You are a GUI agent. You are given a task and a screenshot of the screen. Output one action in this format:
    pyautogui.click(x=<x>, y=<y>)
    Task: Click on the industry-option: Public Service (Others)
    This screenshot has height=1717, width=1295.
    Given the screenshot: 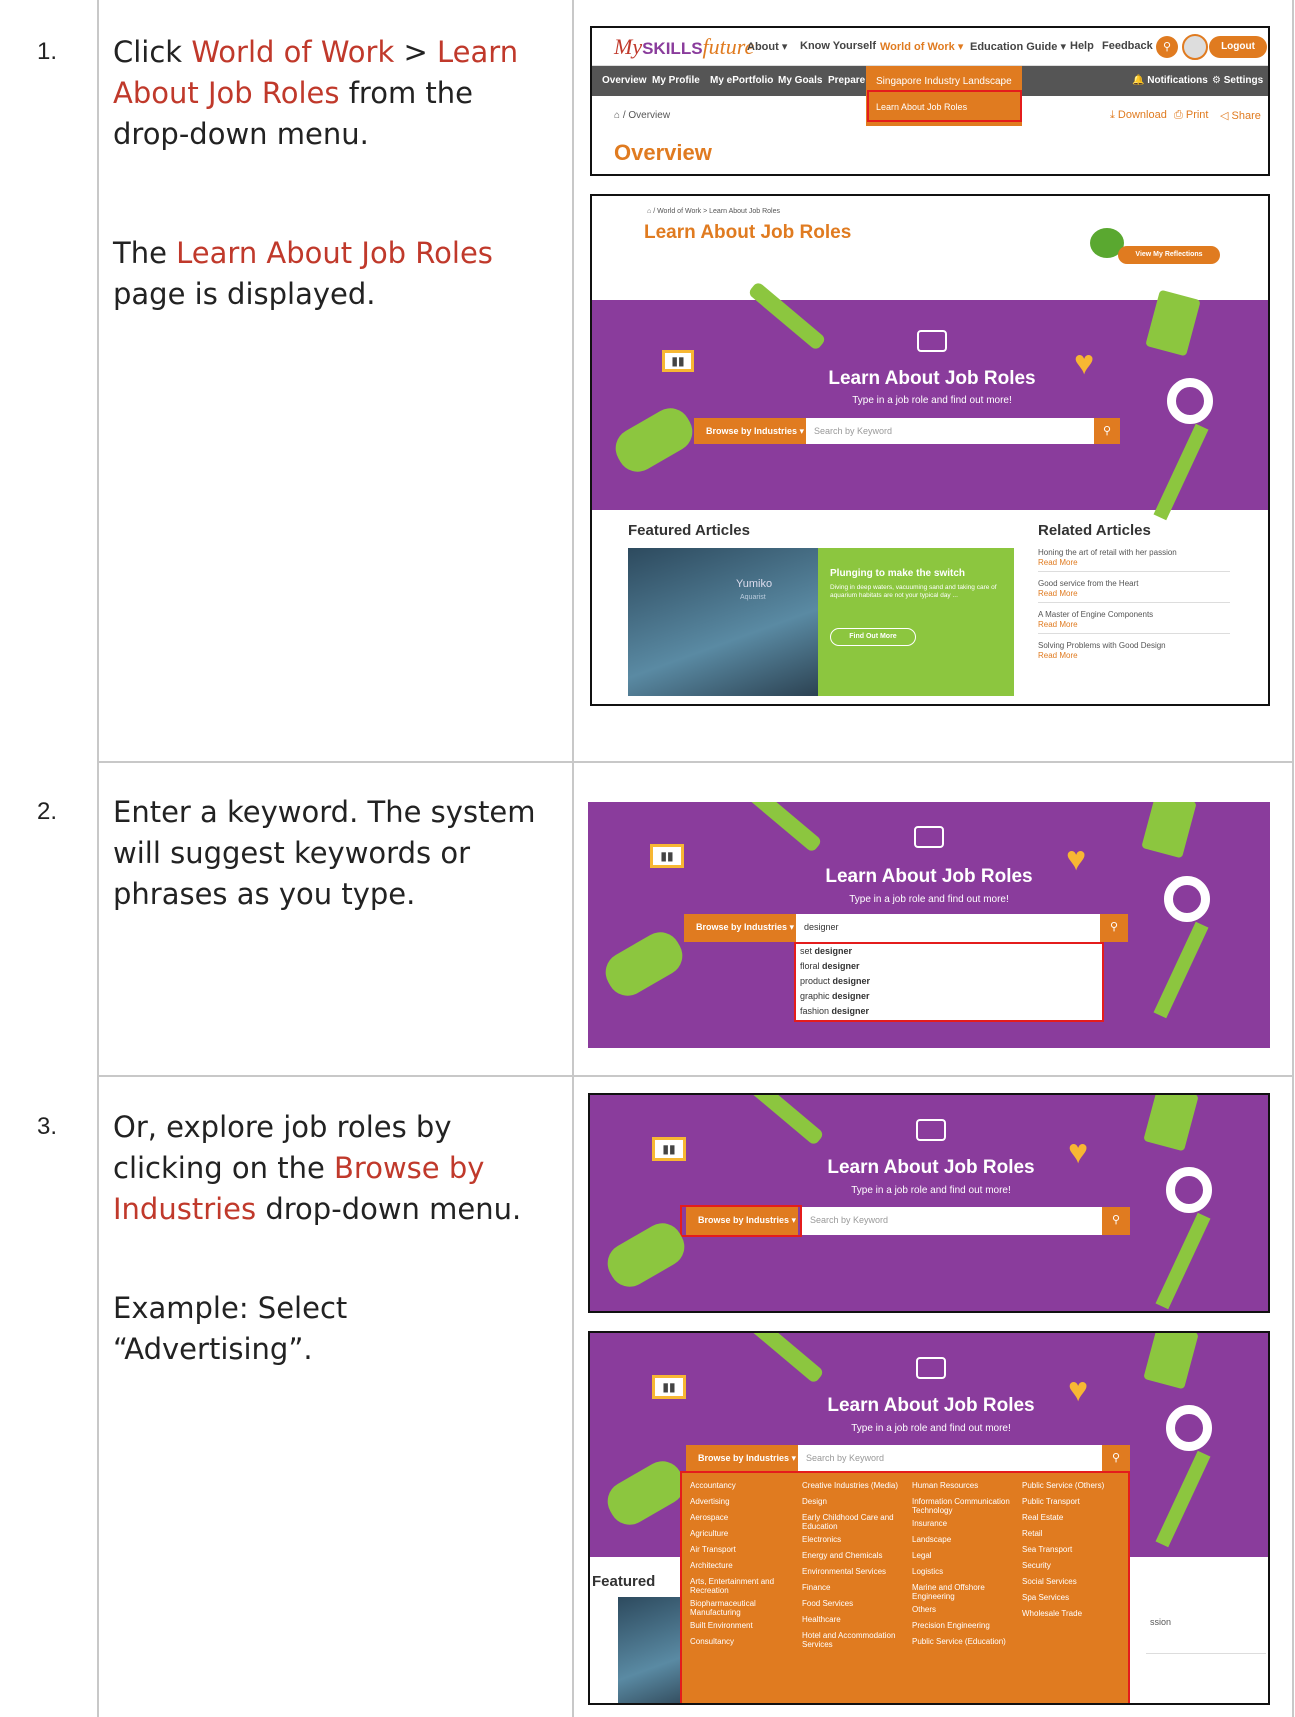 What is the action you would take?
    pyautogui.click(x=1074, y=1485)
    